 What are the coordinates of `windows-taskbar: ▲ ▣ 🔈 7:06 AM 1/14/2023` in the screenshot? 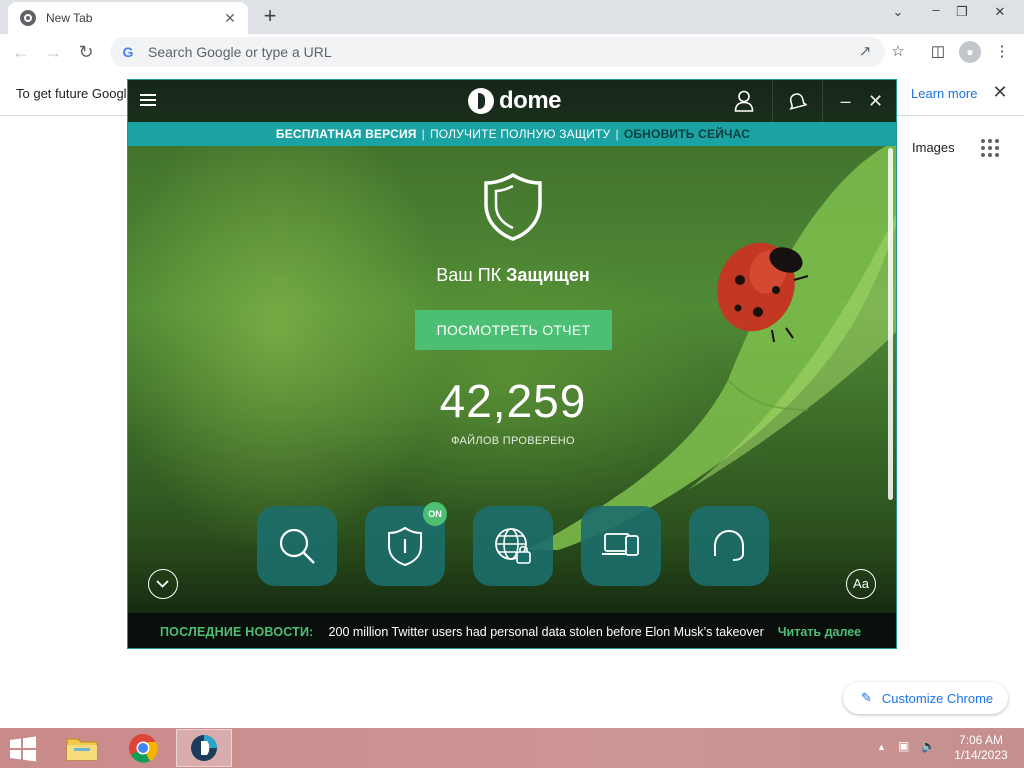 It's located at (512, 748).